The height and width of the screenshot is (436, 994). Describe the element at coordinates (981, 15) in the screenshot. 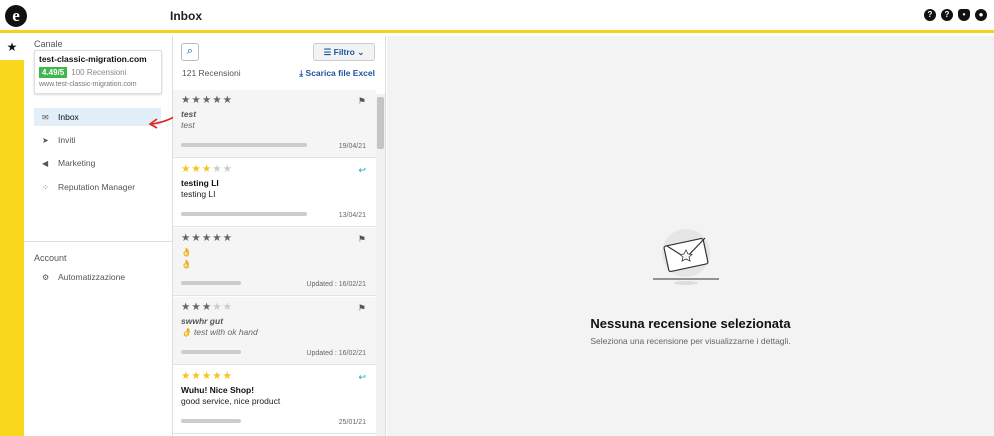

I see `user-icon: ●` at that location.